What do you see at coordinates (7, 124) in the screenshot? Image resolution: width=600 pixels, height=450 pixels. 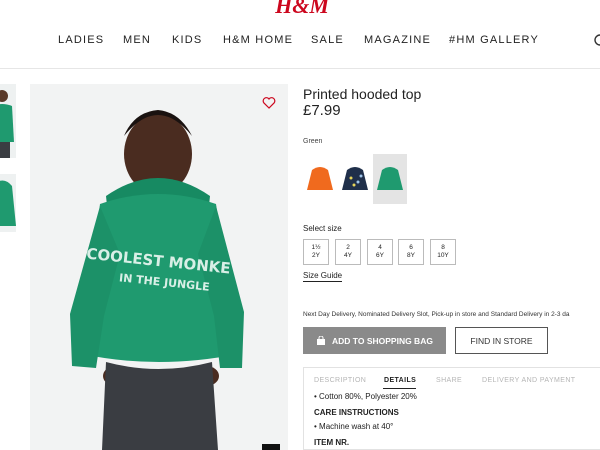 I see `thumbnail-1-image` at bounding box center [7, 124].